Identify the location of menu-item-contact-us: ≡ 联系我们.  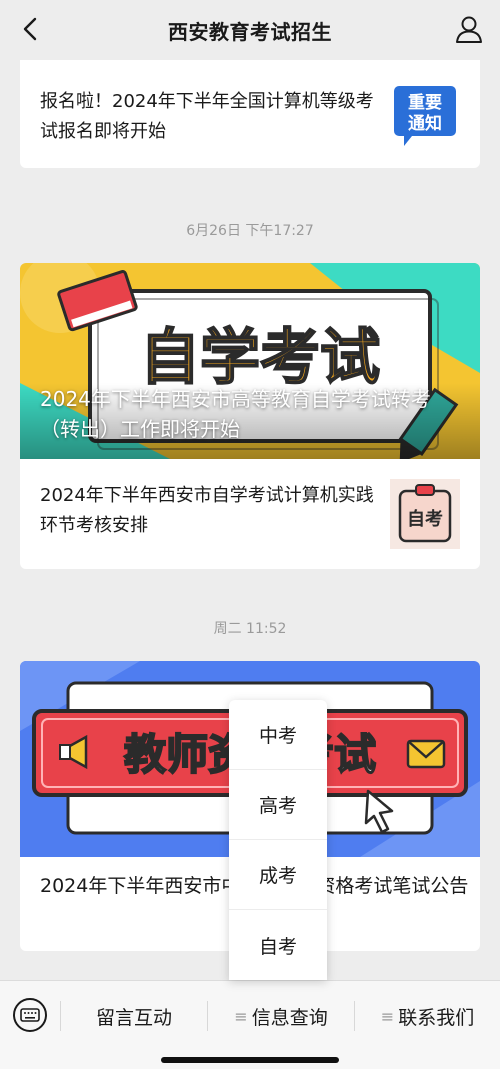
(427, 1016).